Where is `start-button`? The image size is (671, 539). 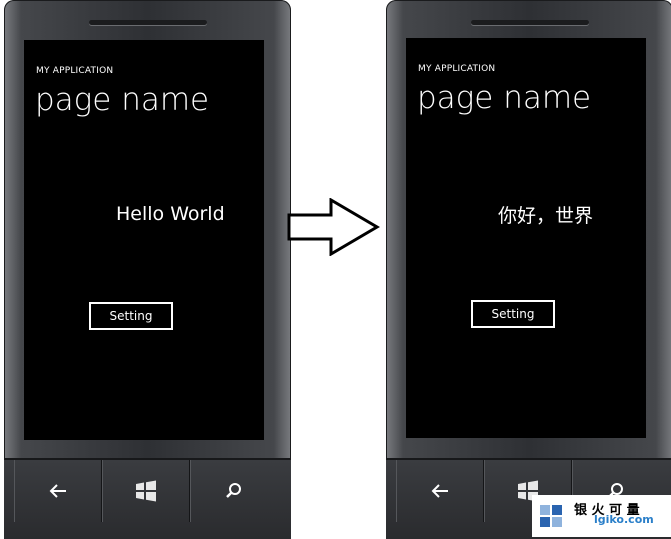 start-button is located at coordinates (146, 491).